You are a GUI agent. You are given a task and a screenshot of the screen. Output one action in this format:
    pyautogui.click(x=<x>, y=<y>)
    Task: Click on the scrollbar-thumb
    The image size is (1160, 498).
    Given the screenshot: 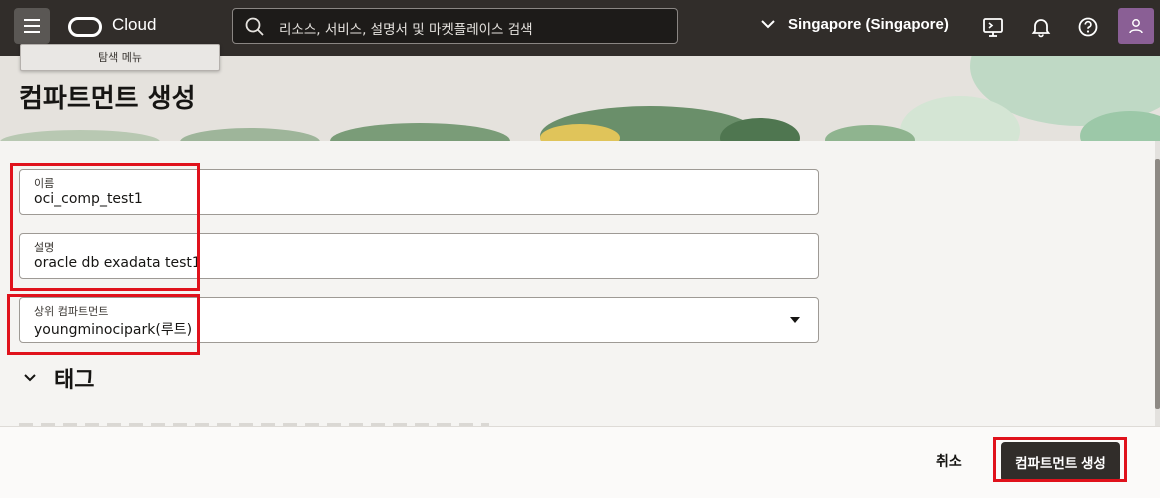 What is the action you would take?
    pyautogui.click(x=1157, y=284)
    